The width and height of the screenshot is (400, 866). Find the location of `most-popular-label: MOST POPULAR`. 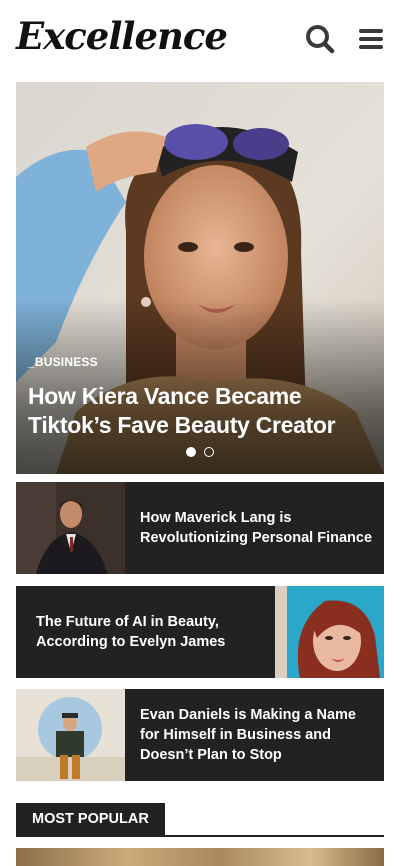

most-popular-label: MOST POPULAR is located at coordinates (90, 819).